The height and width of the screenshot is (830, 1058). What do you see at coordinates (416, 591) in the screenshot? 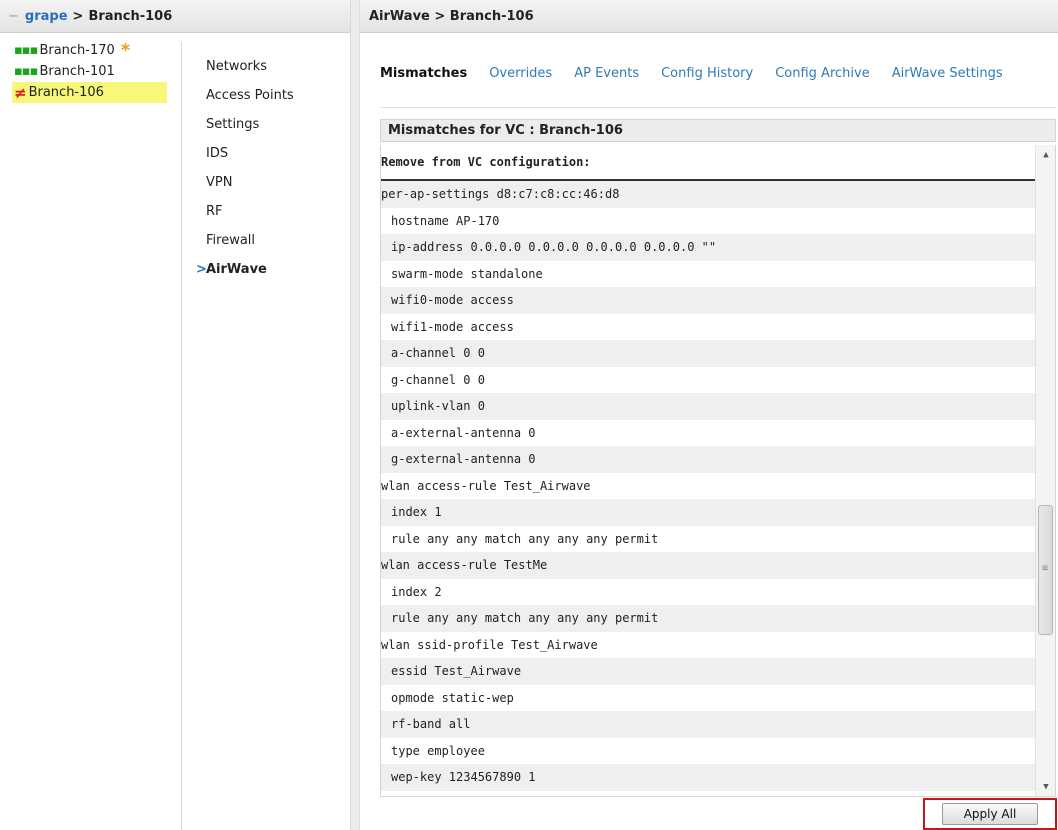
I see `code-line: index 2` at bounding box center [416, 591].